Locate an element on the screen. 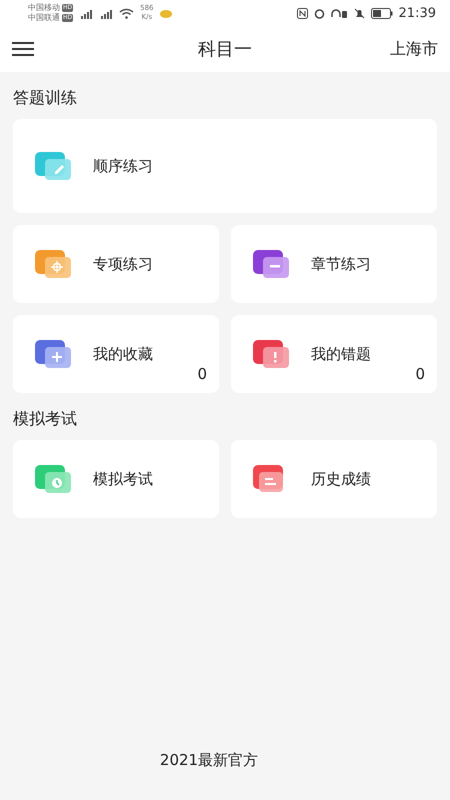  card-label: 顺序练习 is located at coordinates (123, 166).